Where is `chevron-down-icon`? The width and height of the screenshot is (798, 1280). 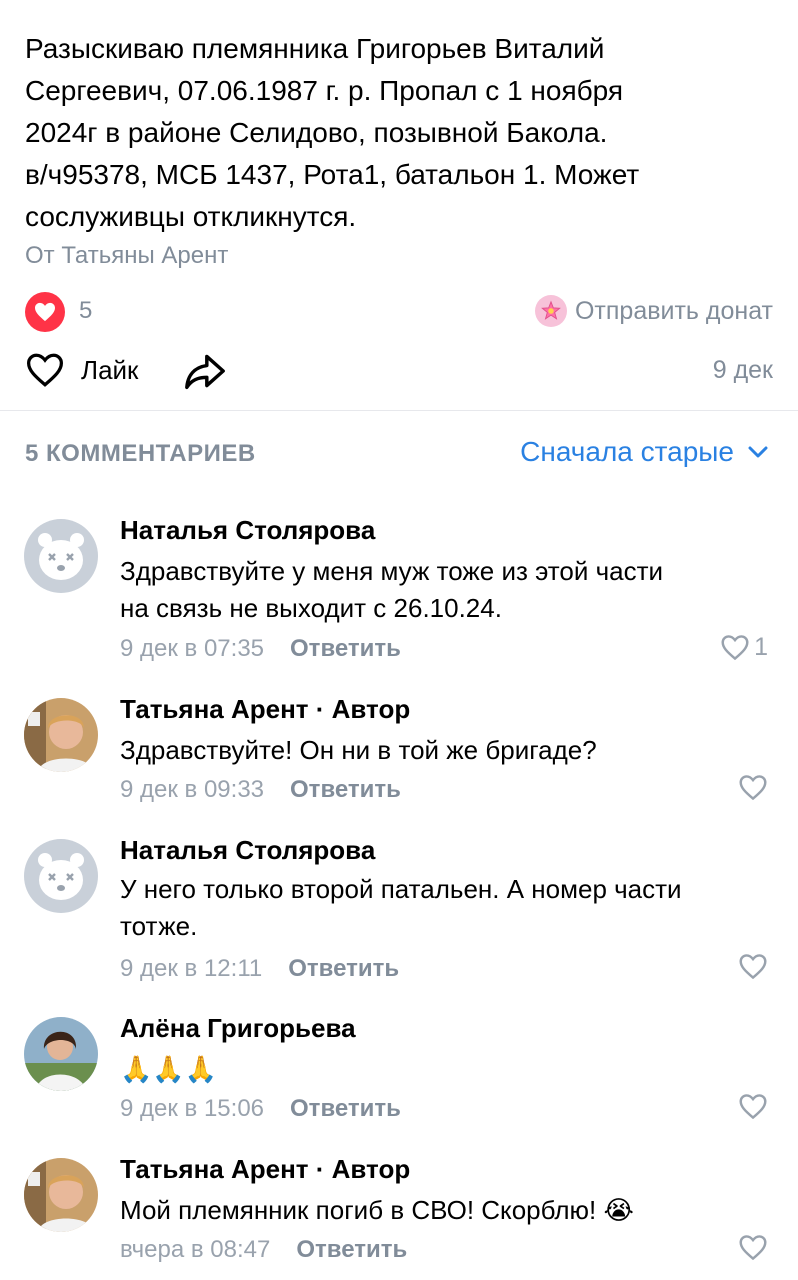 chevron-down-icon is located at coordinates (758, 452).